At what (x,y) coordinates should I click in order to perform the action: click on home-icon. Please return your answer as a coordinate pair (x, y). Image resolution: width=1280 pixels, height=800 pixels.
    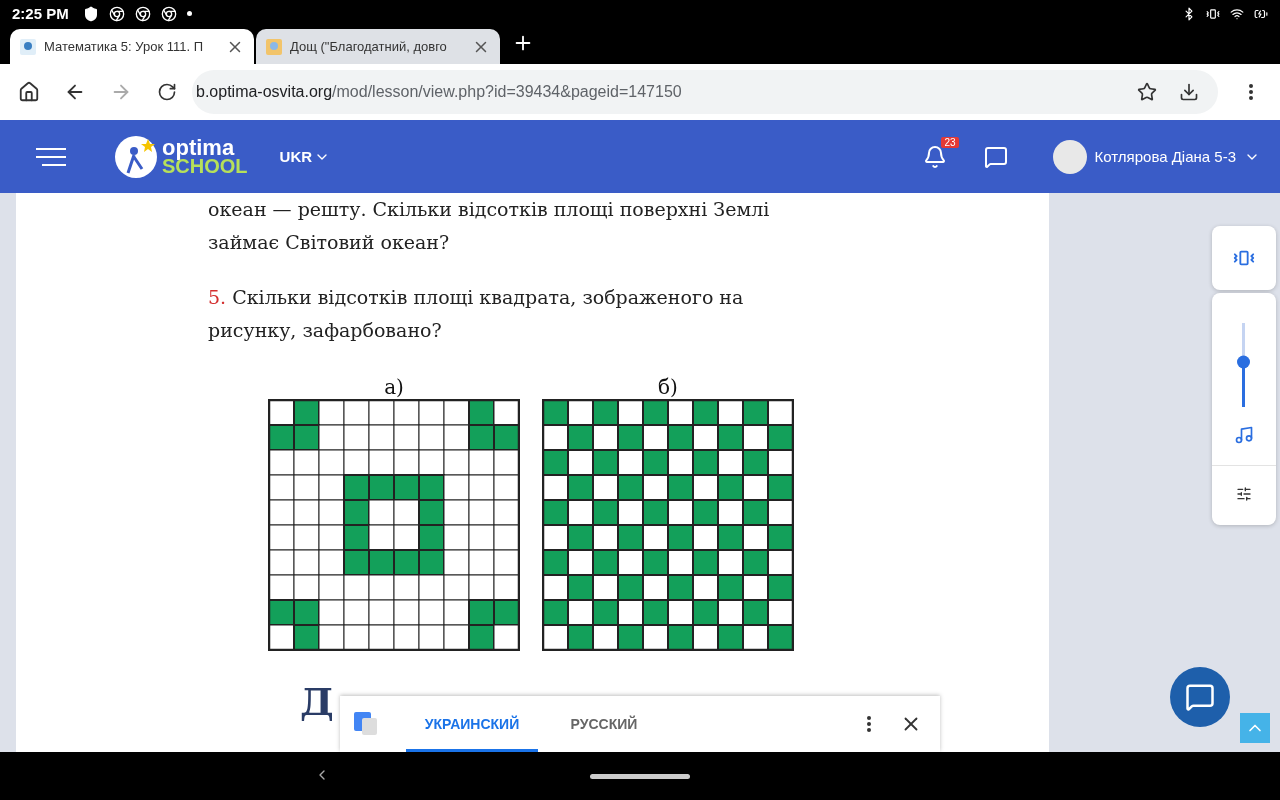
    Looking at the image, I should click on (29, 92).